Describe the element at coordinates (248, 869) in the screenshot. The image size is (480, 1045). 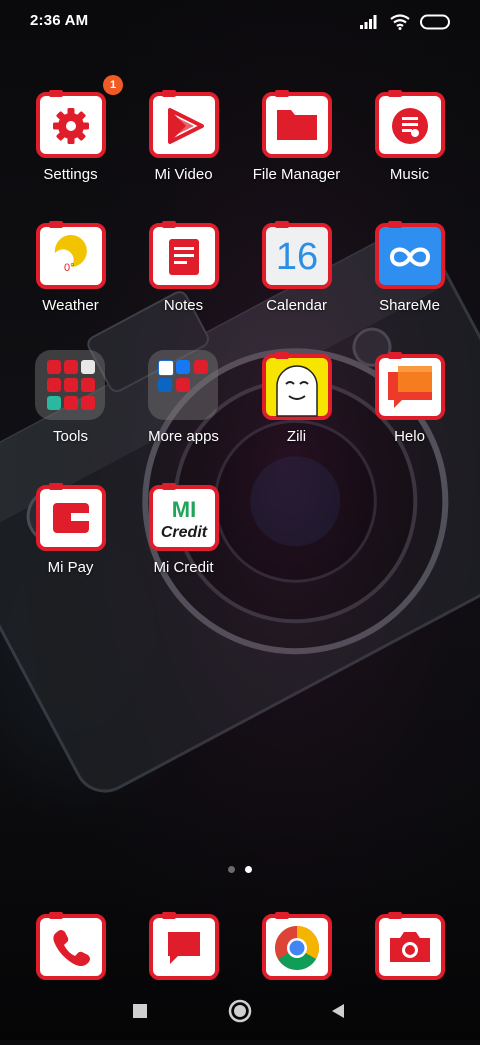
I see `page-dot-2-active` at that location.